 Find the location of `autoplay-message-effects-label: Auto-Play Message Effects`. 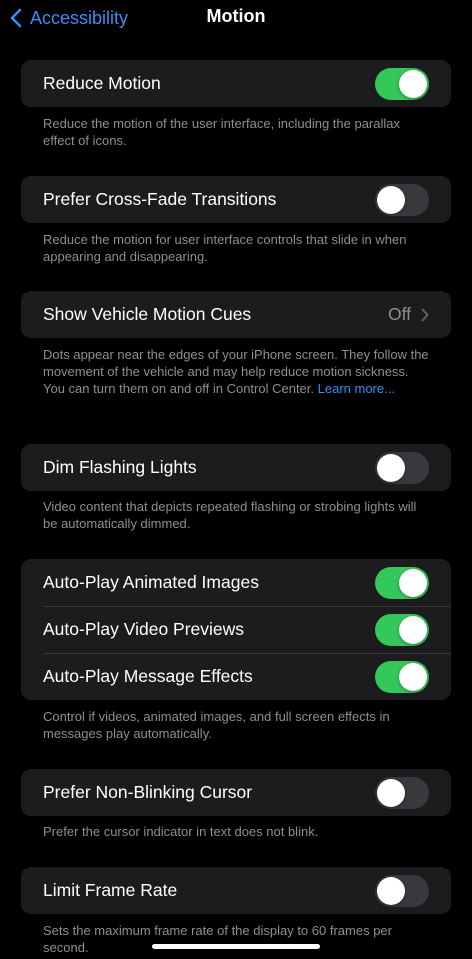

autoplay-message-effects-label: Auto-Play Message Effects is located at coordinates (148, 676).